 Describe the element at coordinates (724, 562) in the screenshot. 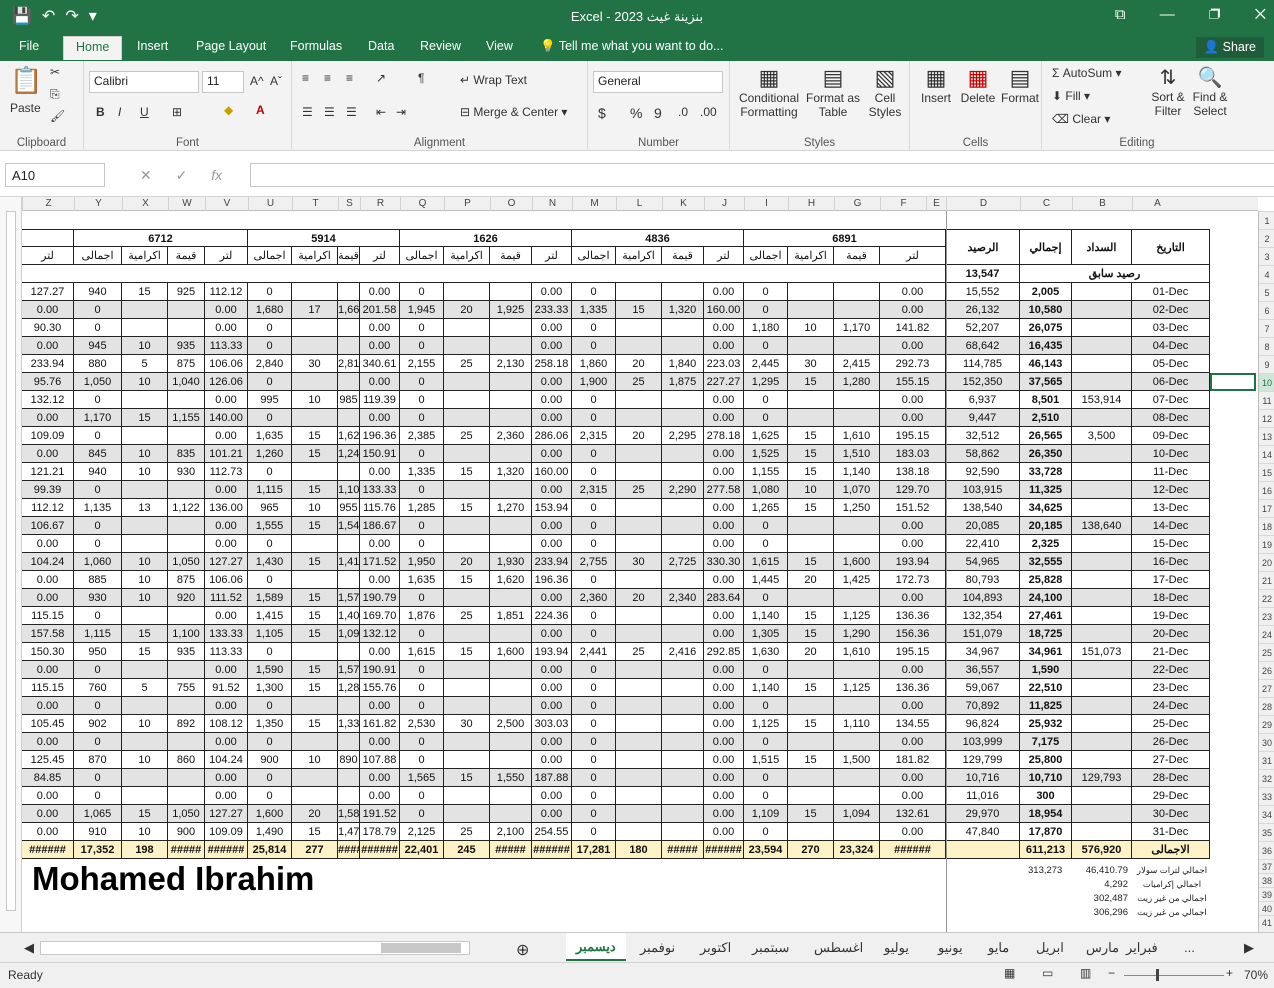

I see `data-cell: 330.30` at that location.